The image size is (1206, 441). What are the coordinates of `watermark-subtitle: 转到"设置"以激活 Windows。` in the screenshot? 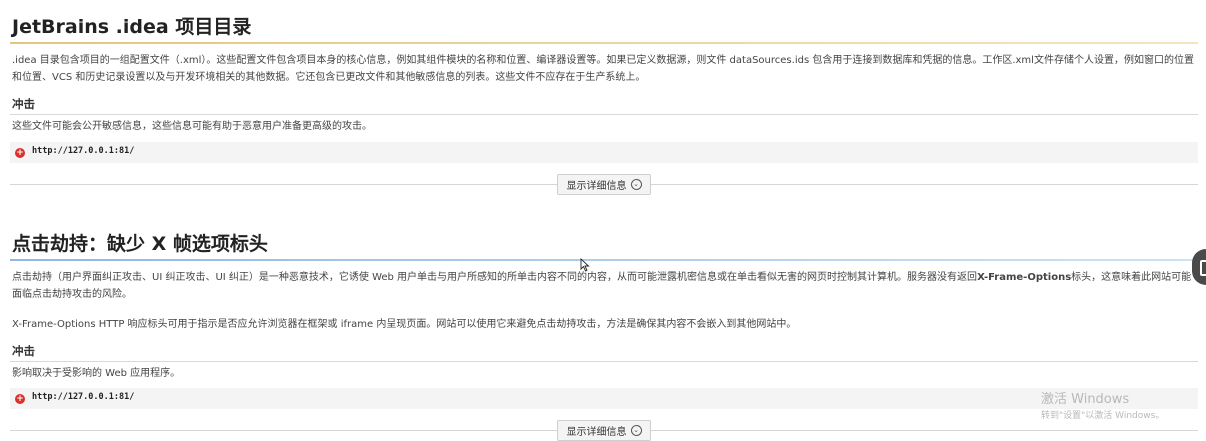 It's located at (1103, 416).